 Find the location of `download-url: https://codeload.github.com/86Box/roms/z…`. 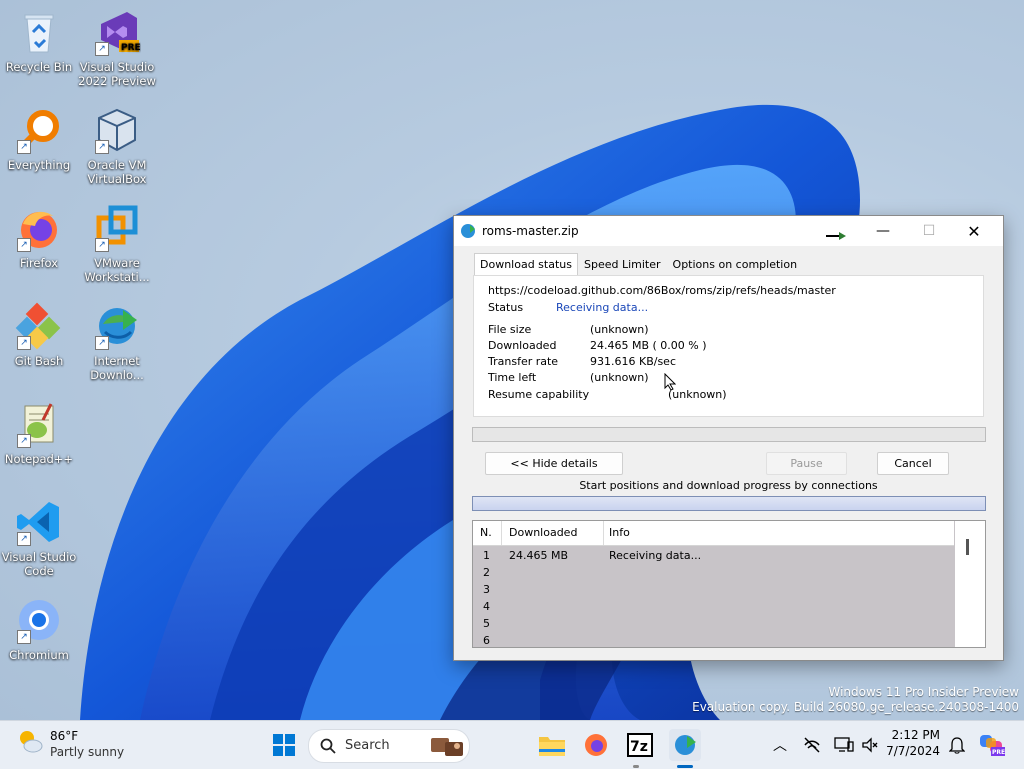

download-url: https://codeload.github.com/86Box/roms/z… is located at coordinates (662, 290).